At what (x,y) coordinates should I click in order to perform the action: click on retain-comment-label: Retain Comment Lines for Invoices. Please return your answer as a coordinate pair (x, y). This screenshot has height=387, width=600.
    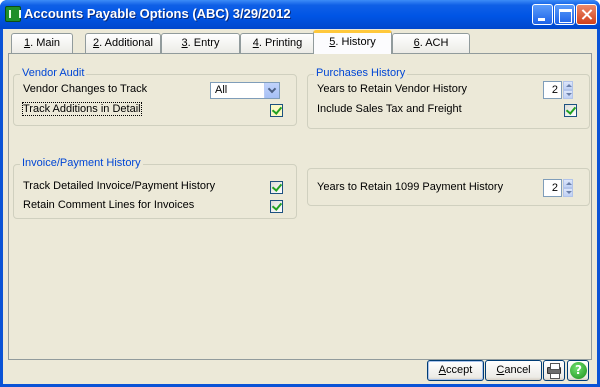
    Looking at the image, I should click on (109, 205).